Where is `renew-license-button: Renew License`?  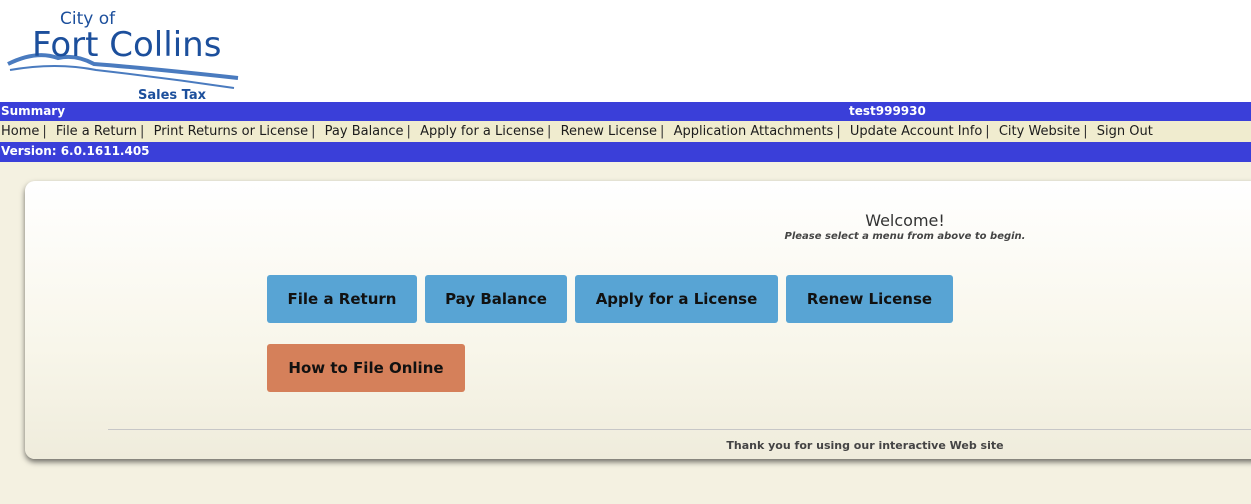 renew-license-button: Renew License is located at coordinates (869, 299).